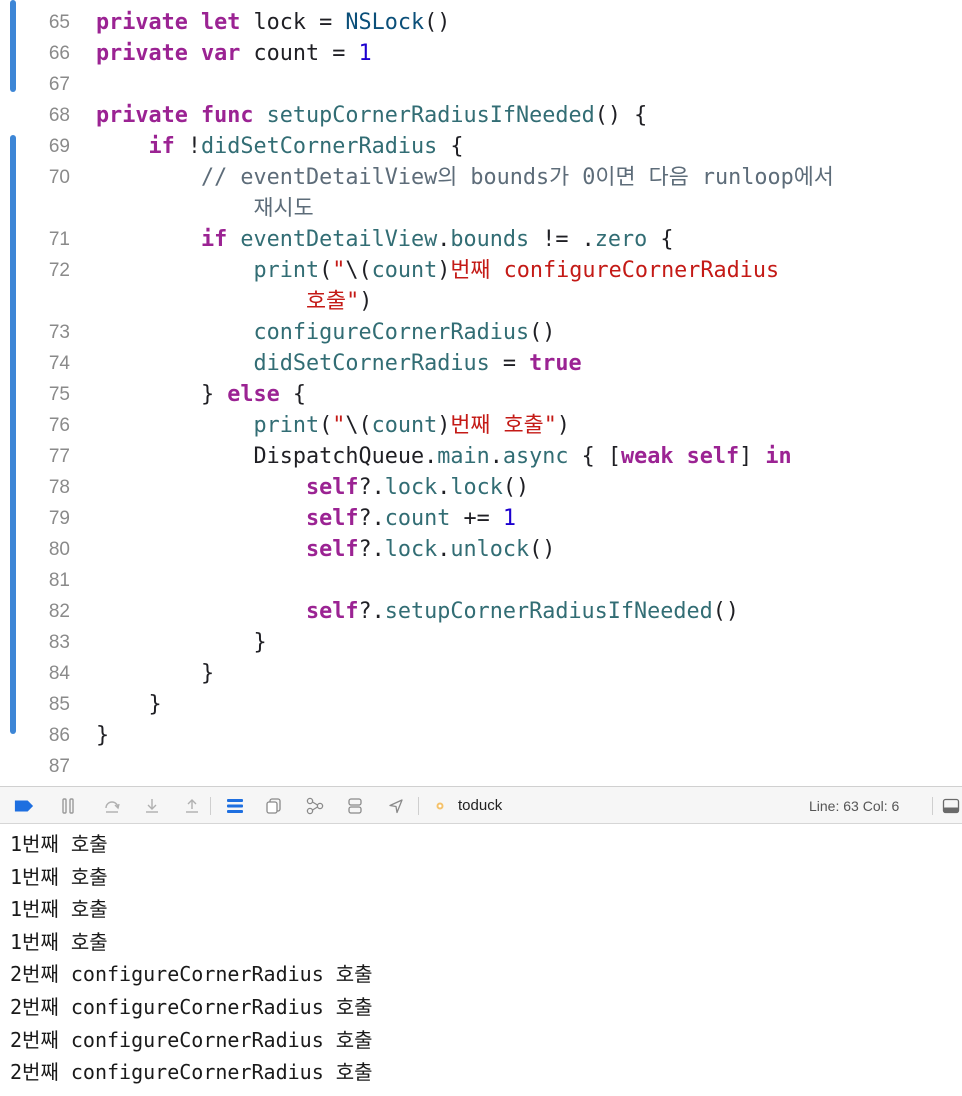 The width and height of the screenshot is (962, 1096). Describe the element at coordinates (503, 425) in the screenshot. I see `code-token: 번째 호출"` at that location.